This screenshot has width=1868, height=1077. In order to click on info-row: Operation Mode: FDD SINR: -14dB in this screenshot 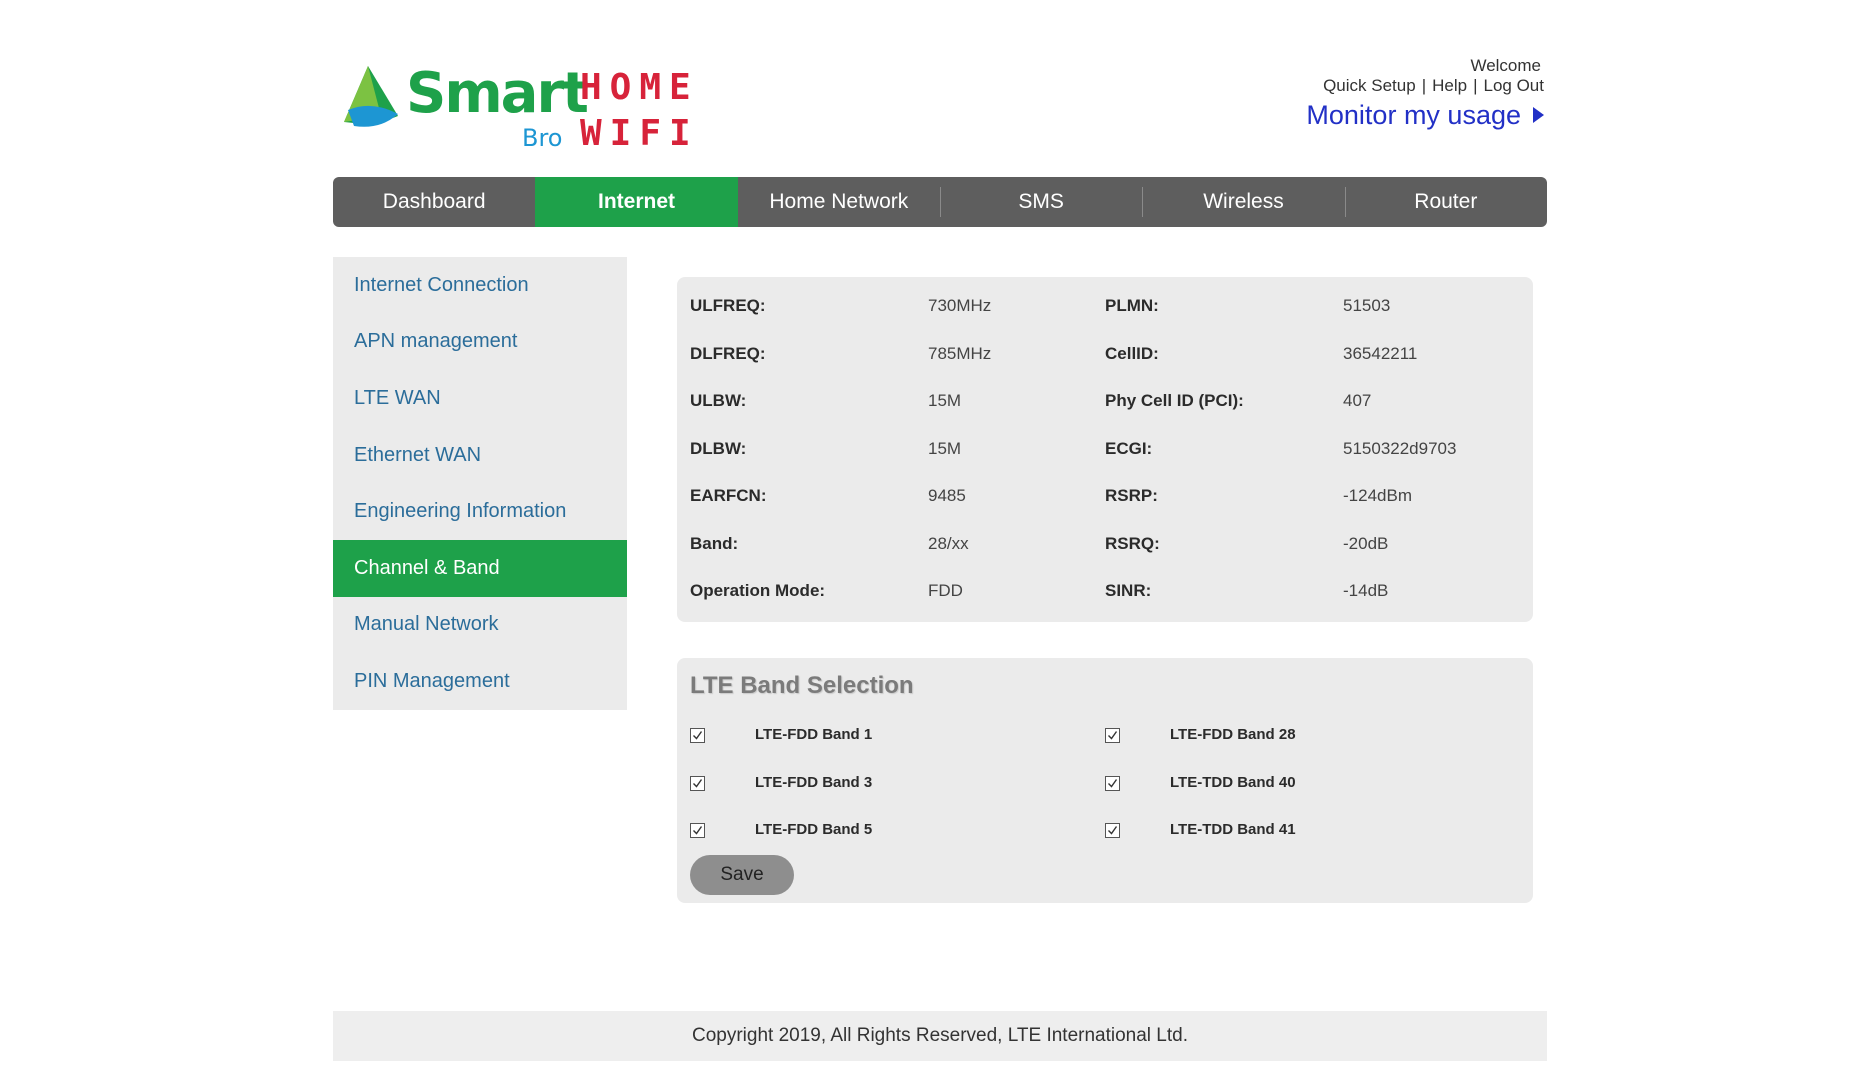, I will do `click(1105, 591)`.